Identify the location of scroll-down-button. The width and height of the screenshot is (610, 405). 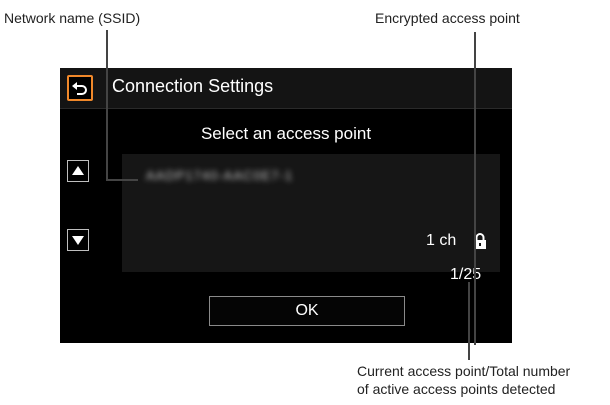
(78, 240).